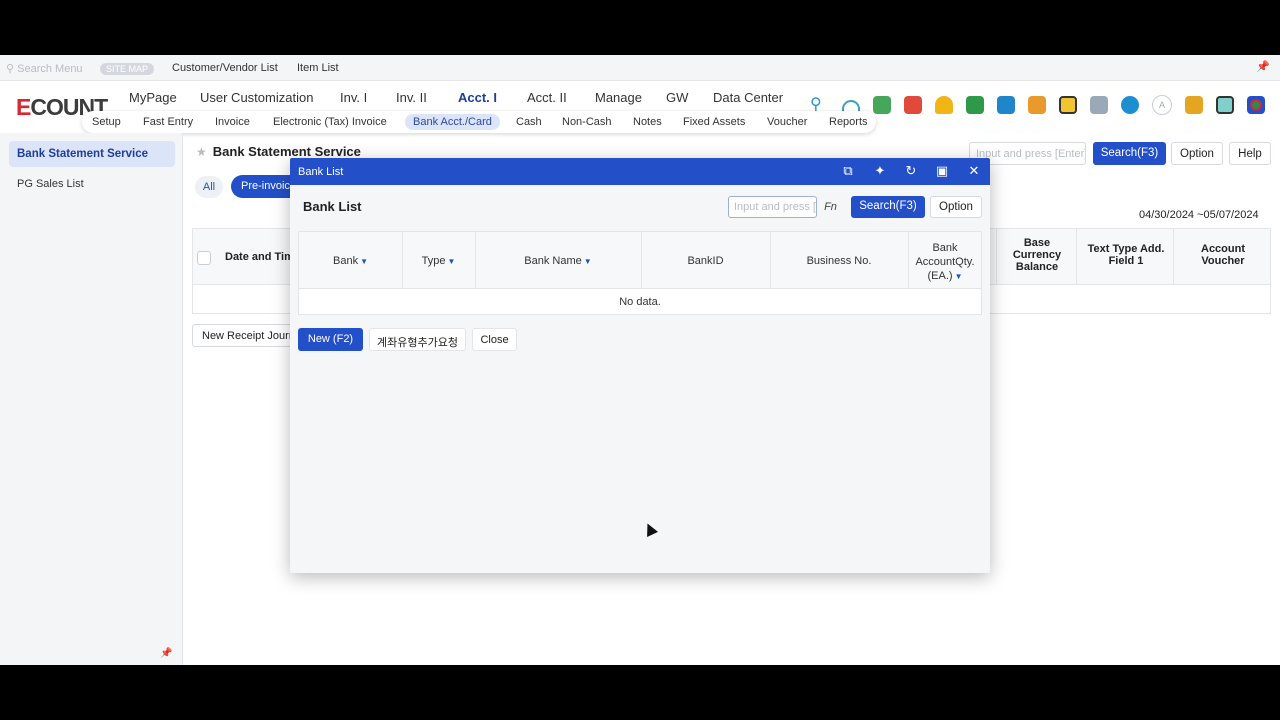 The image size is (1280, 720). I want to click on sitemap-badge: SITE MAP, so click(127, 69).